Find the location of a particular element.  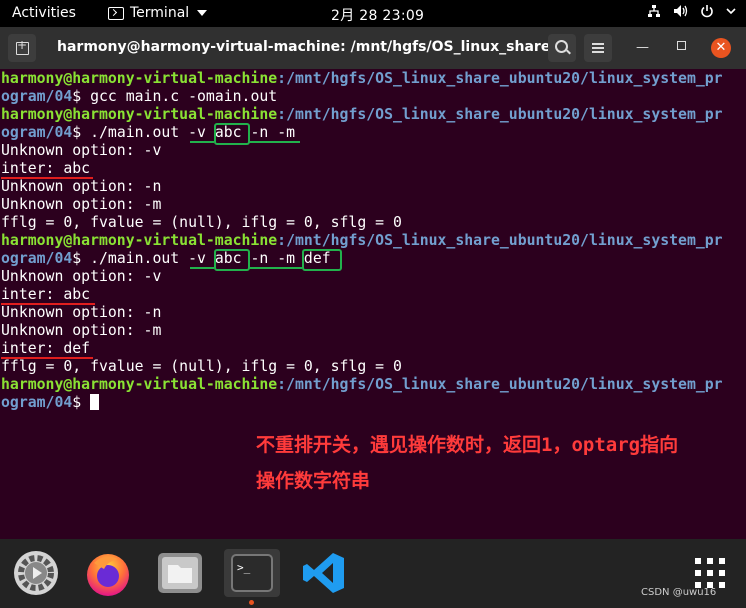

command-line: ogram/04$ ./main.out -v abc -n -m is located at coordinates (148, 132).